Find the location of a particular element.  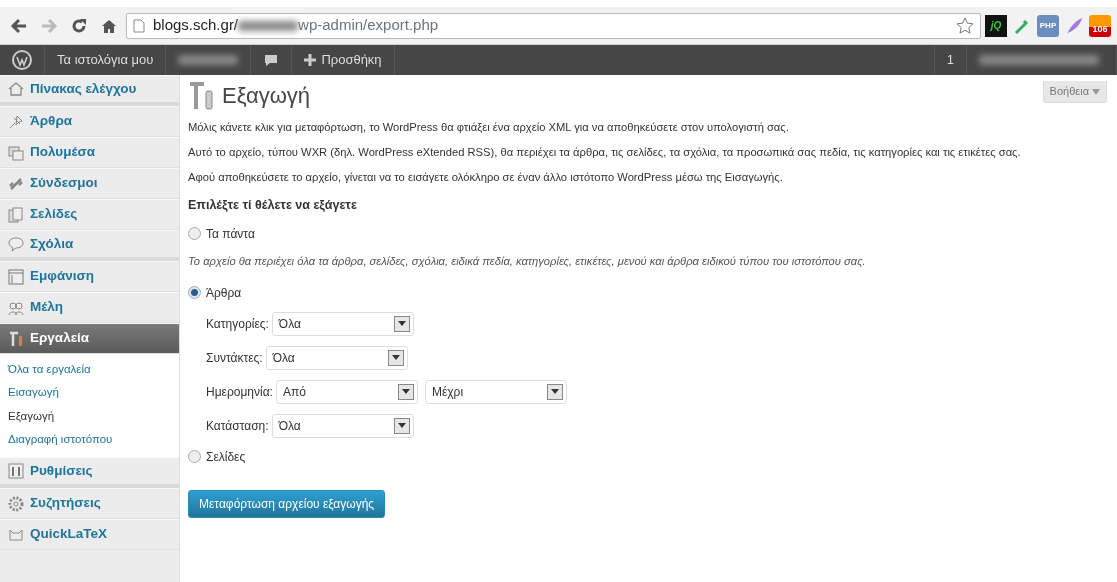

field-label: Κατάσταση: is located at coordinates (237, 426).